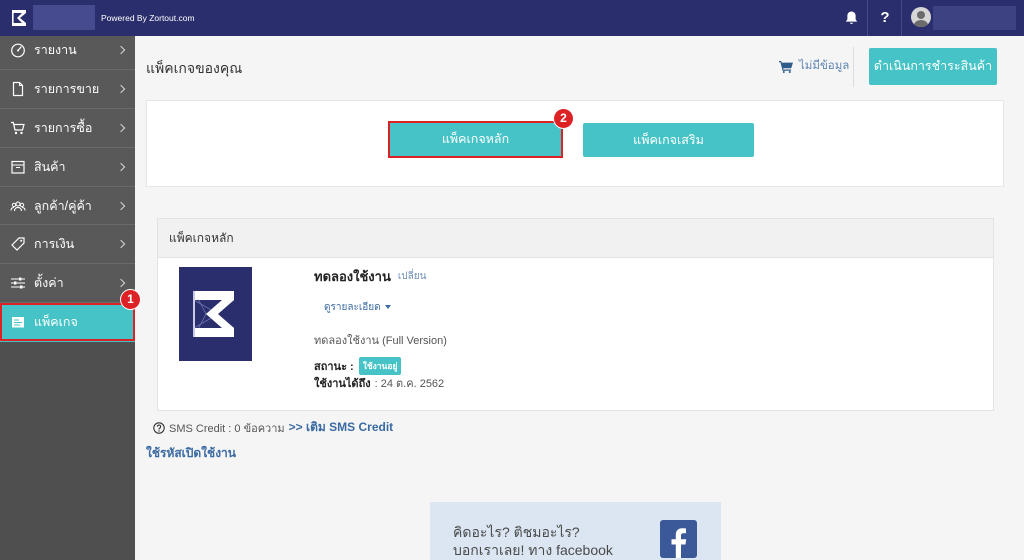  What do you see at coordinates (18, 244) in the screenshot?
I see `tag-icon` at bounding box center [18, 244].